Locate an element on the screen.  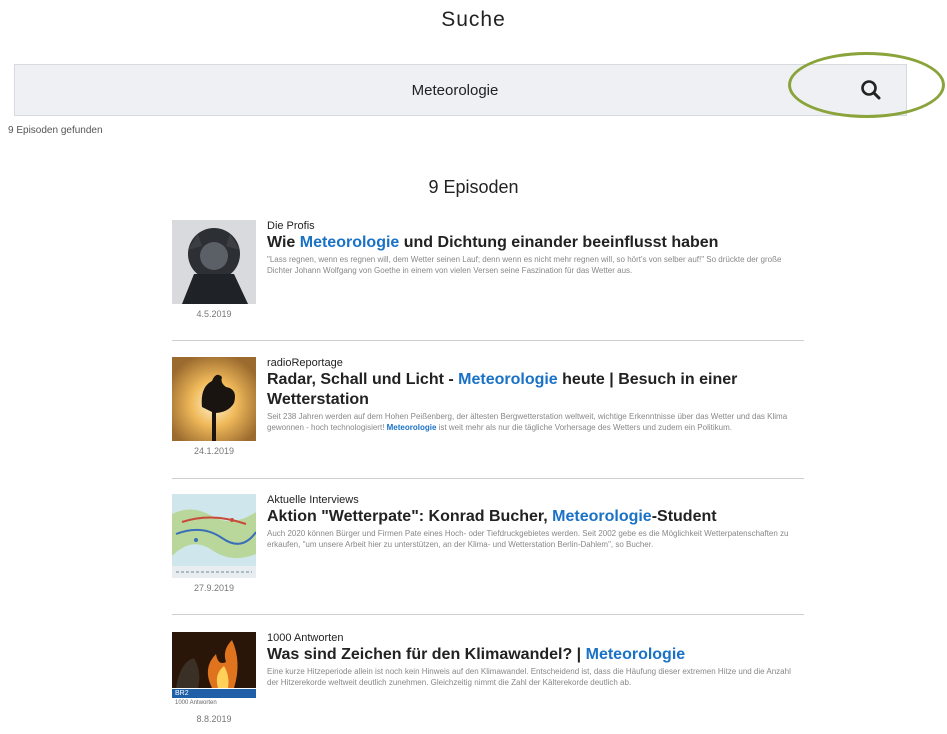
episode-show: radioReportage is located at coordinates (305, 363).